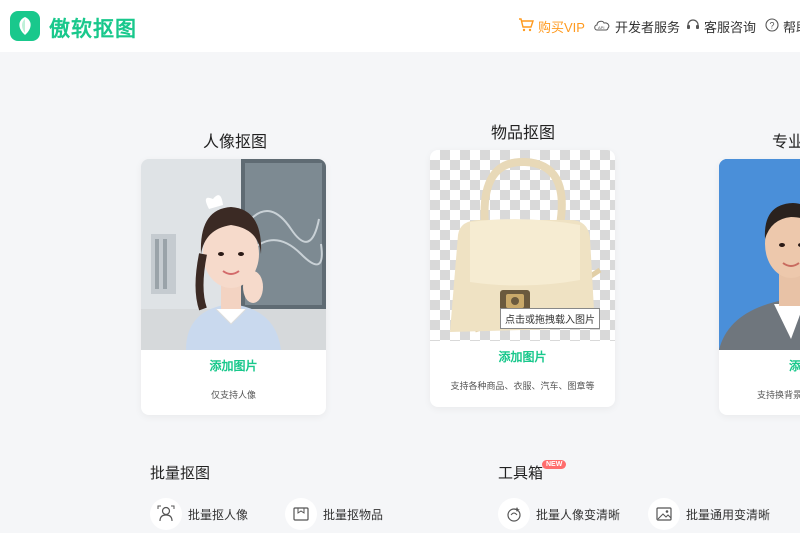 The image size is (800, 533). Describe the element at coordinates (235, 142) in the screenshot. I see `portrait-cutout-title: 人像抠图` at that location.